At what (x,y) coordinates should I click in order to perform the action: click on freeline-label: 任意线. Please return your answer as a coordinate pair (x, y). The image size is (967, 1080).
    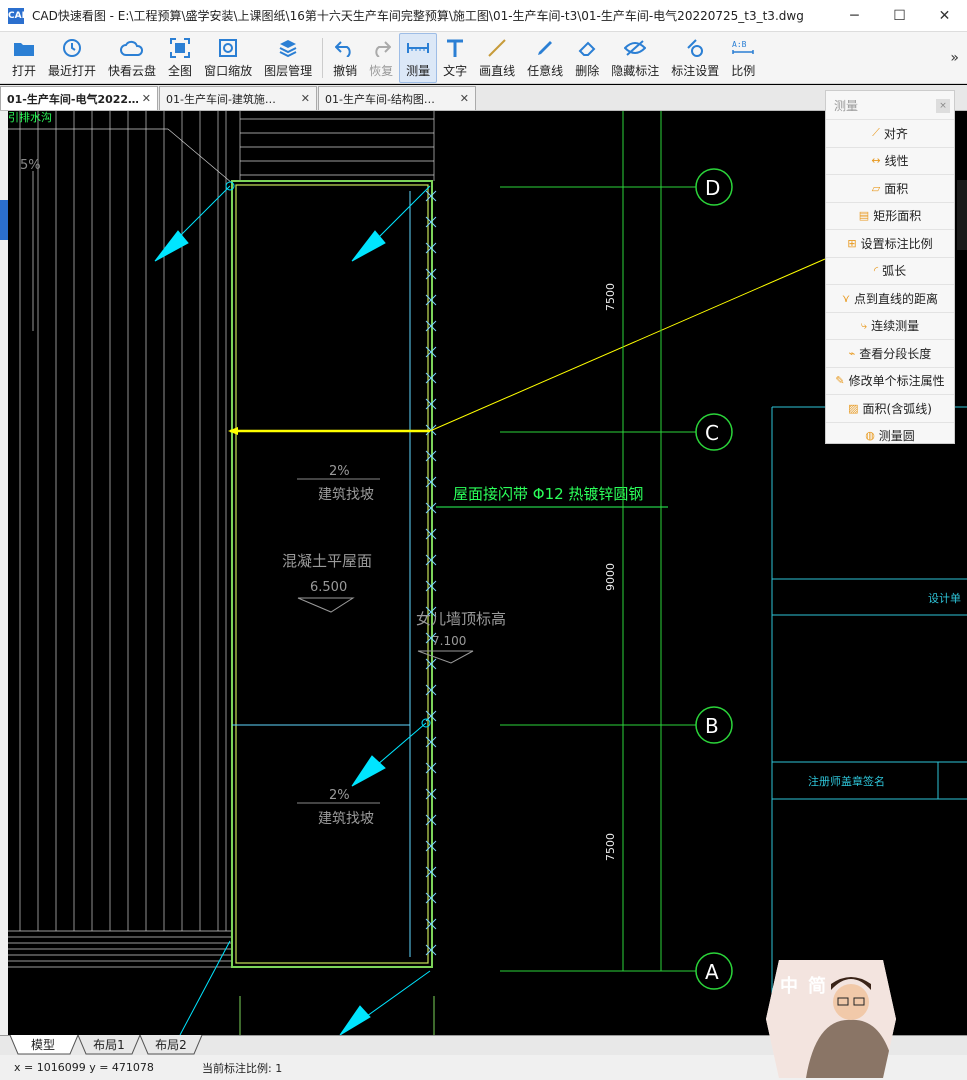
    Looking at the image, I should click on (545, 70).